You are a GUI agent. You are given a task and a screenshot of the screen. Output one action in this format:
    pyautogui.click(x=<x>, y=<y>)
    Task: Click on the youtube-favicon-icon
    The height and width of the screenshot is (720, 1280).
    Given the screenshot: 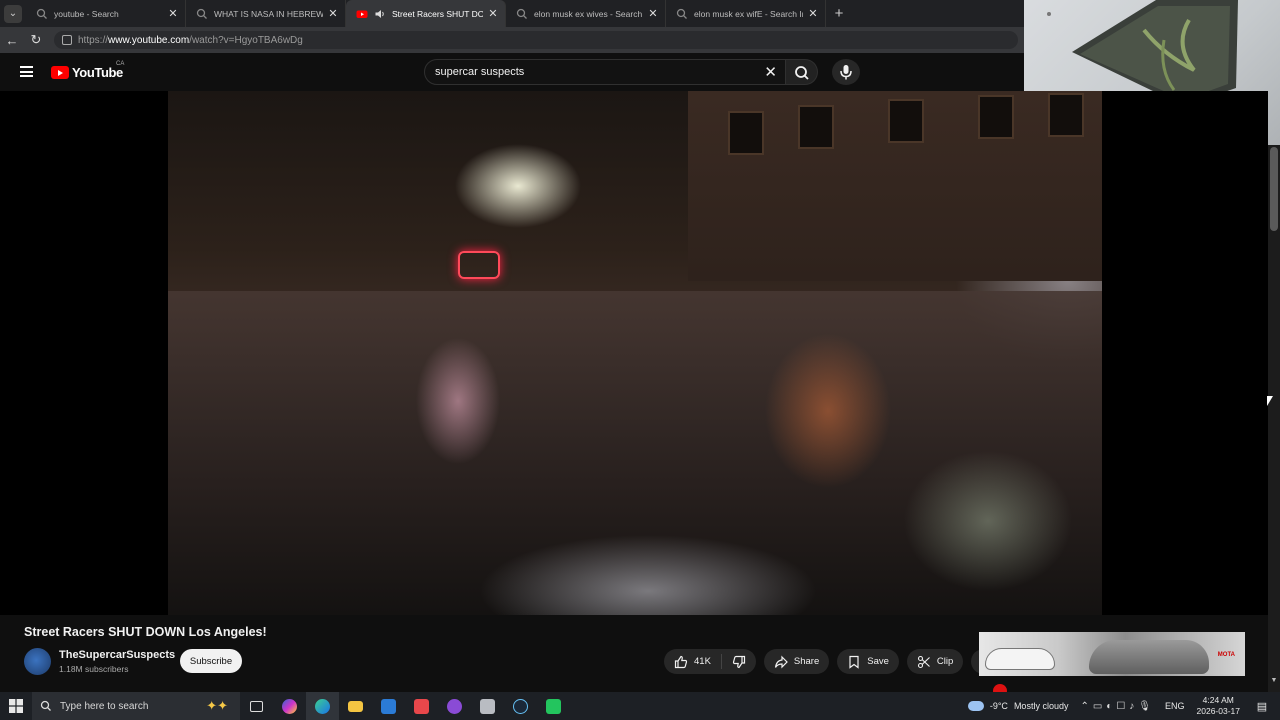 What is the action you would take?
    pyautogui.click(x=362, y=14)
    